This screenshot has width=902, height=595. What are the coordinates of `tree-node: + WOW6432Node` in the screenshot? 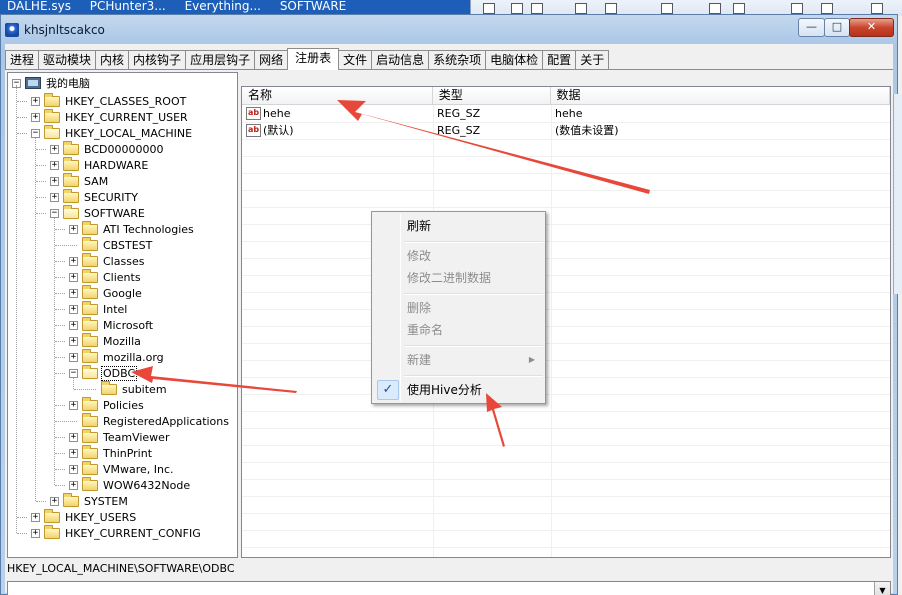 It's located at (130, 484).